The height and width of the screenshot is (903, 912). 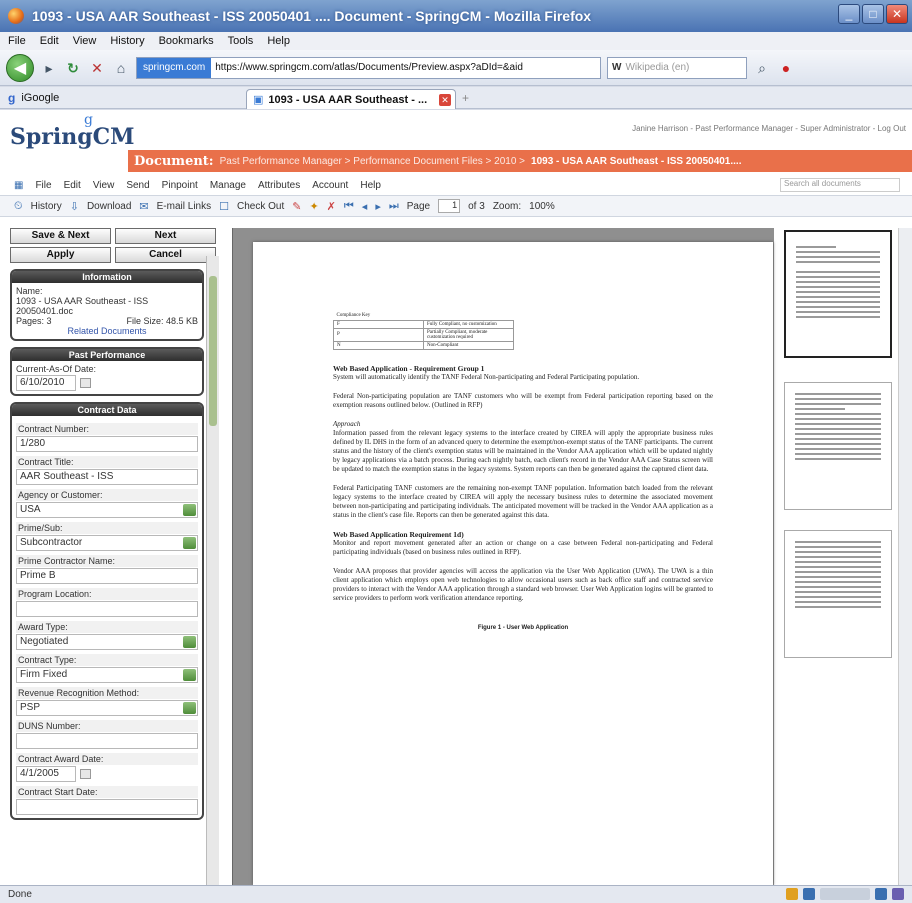 I want to click on bookmark-igoogle: iGoogle, so click(x=40, y=98).